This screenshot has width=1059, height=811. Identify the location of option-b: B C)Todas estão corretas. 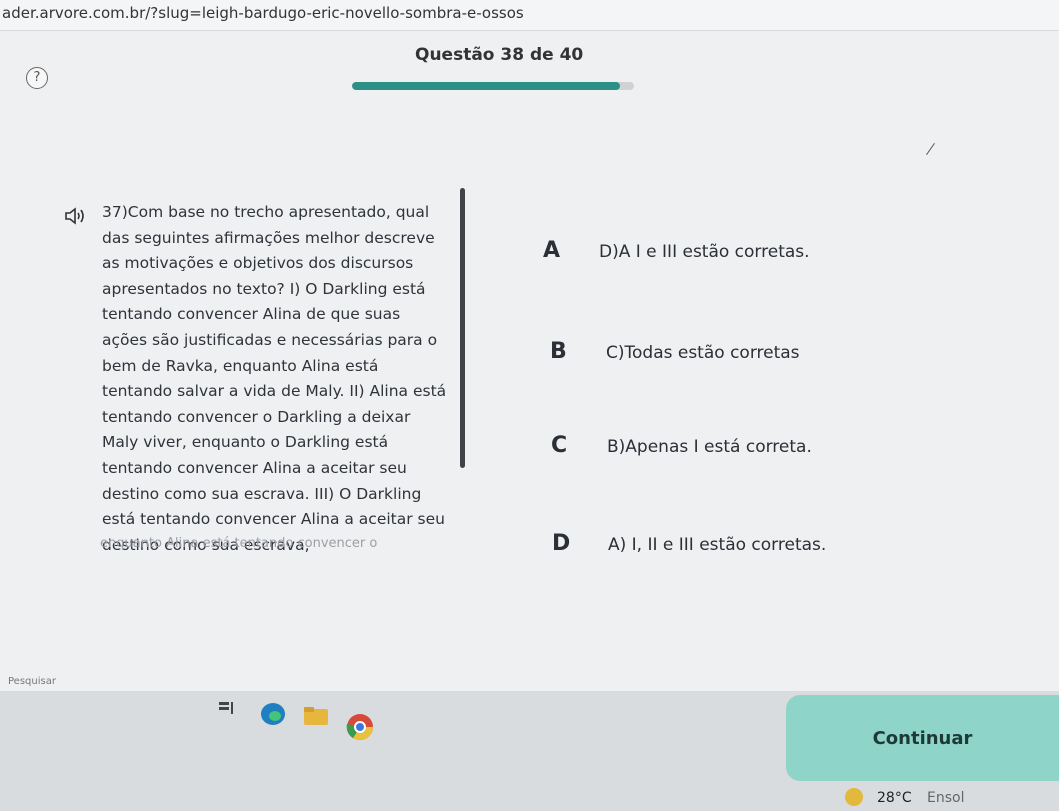
(700, 354).